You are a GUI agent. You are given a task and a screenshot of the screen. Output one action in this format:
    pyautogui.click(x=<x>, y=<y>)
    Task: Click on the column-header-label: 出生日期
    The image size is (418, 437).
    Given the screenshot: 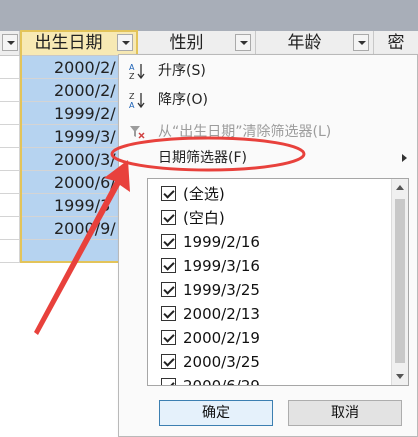 What is the action you would take?
    pyautogui.click(x=68, y=43)
    